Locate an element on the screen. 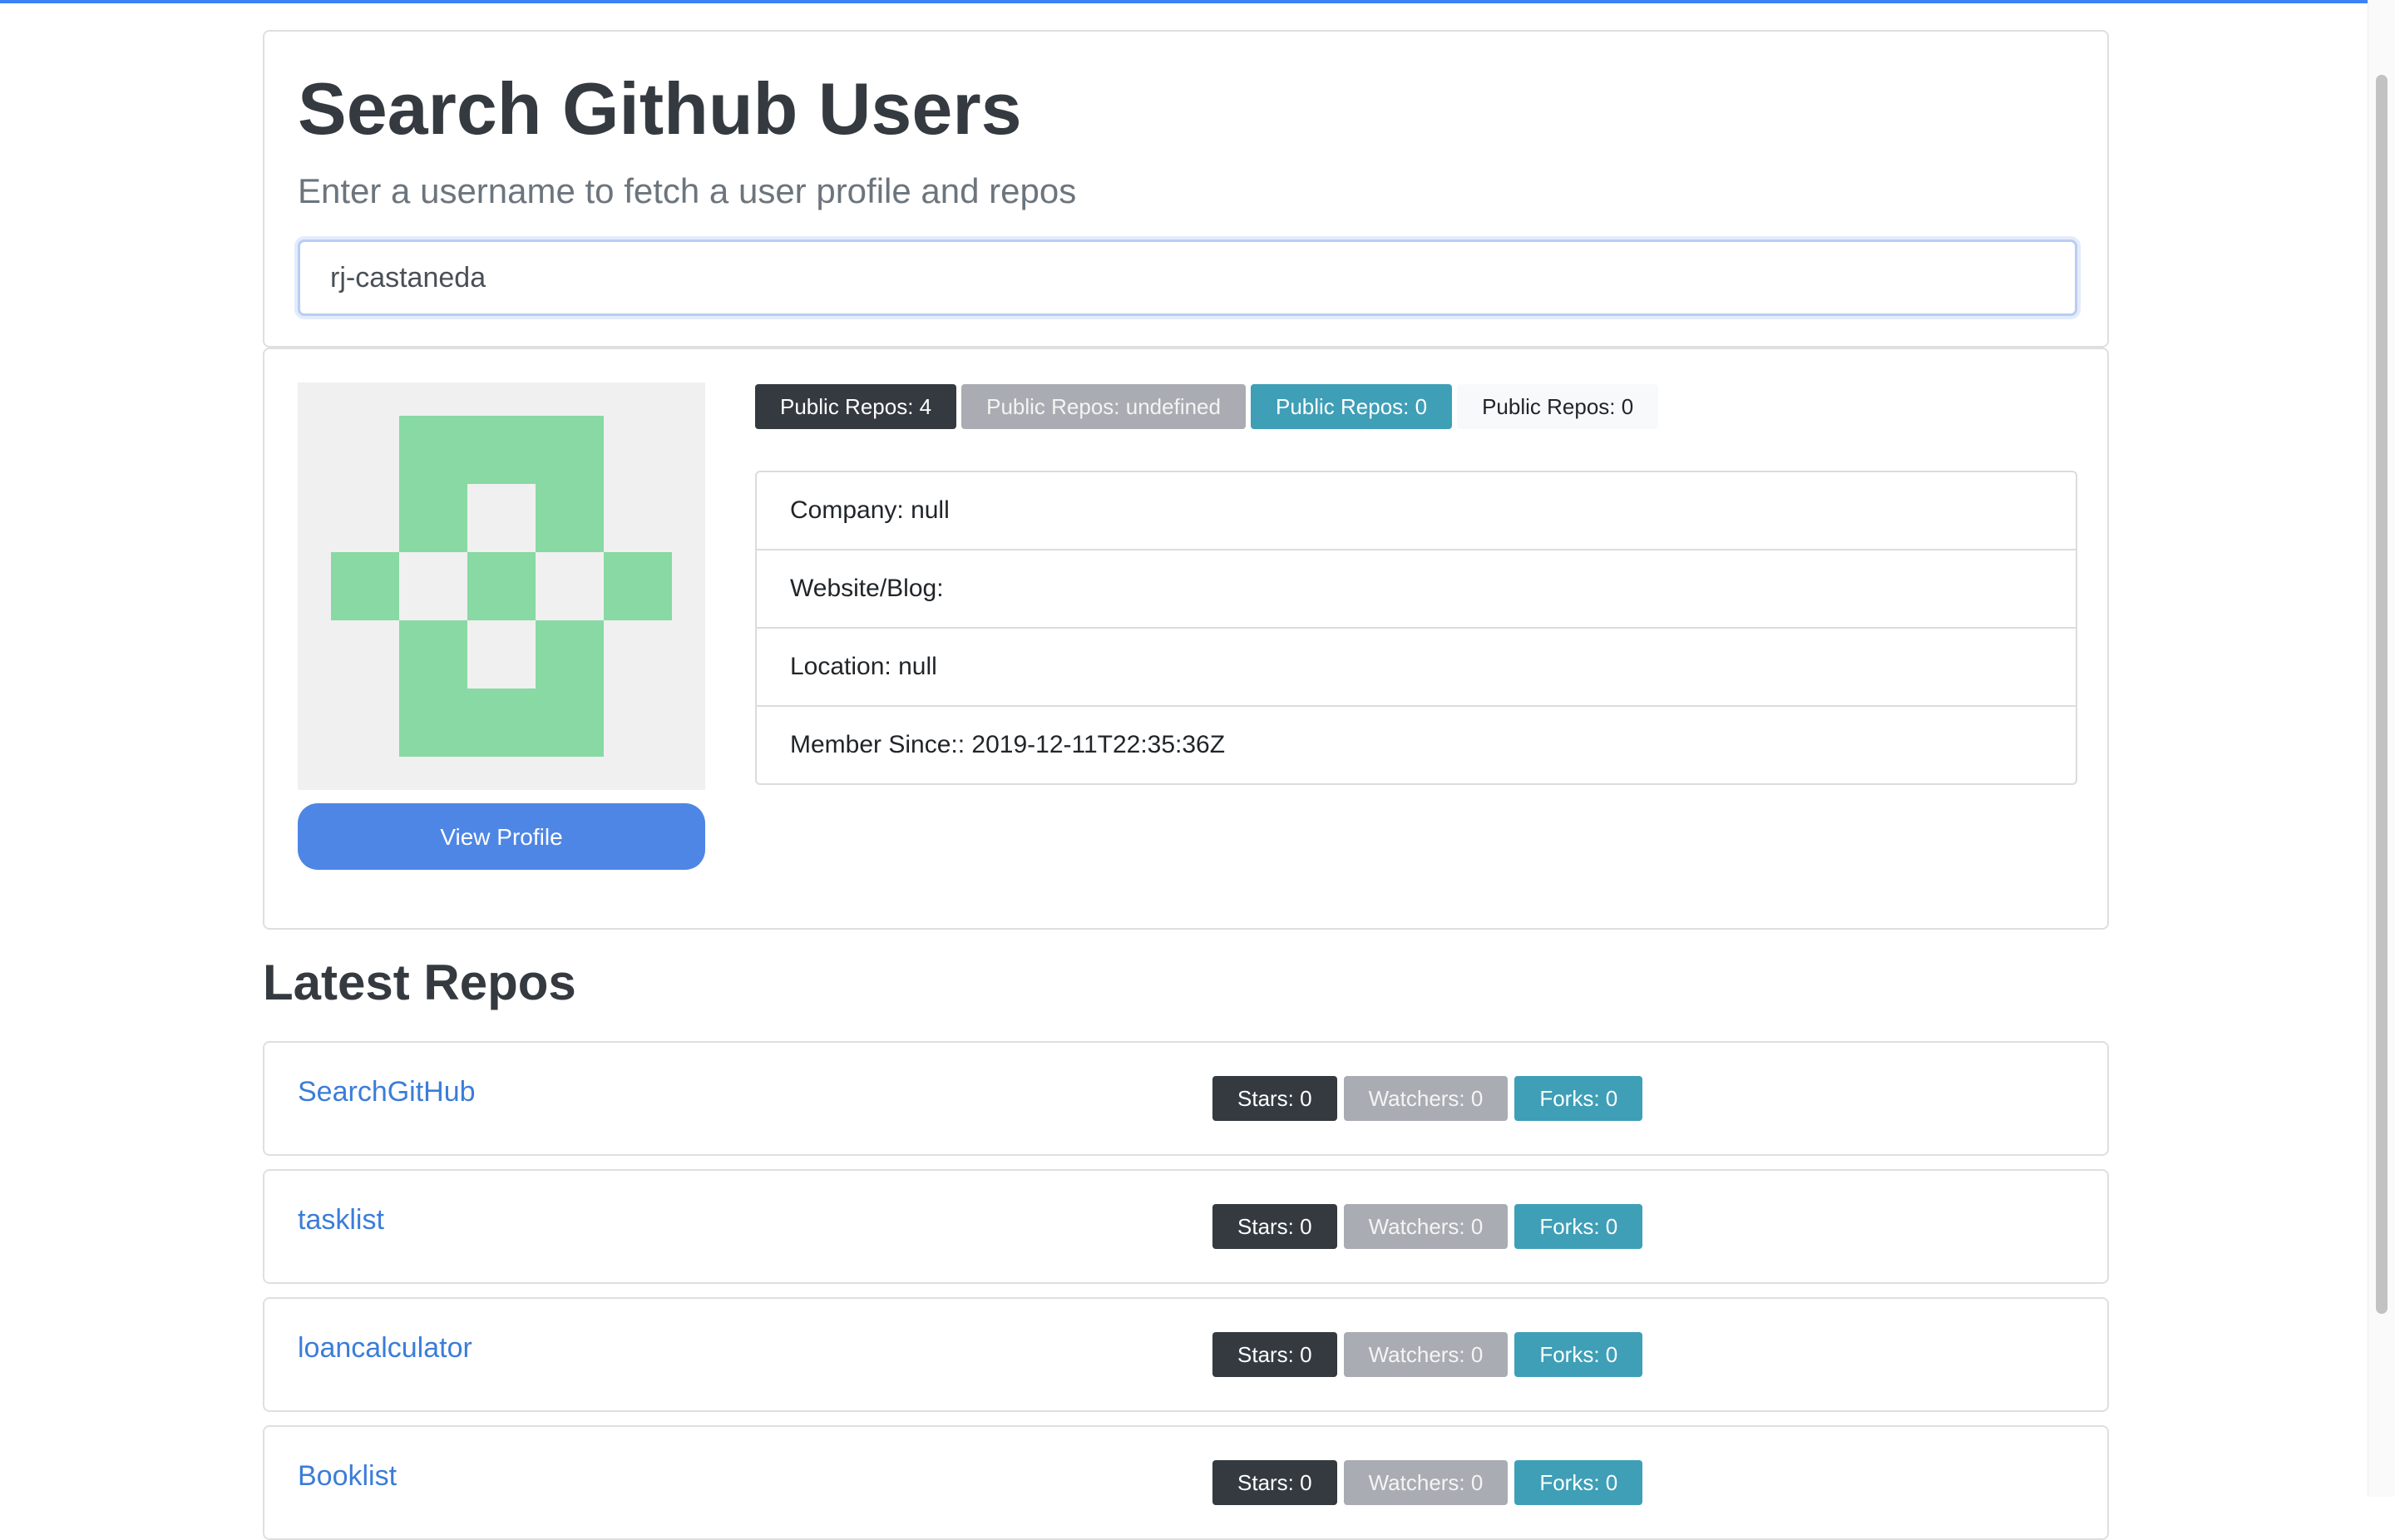 This screenshot has height=1540, width=2395. repo-link: Booklist is located at coordinates (347, 1476).